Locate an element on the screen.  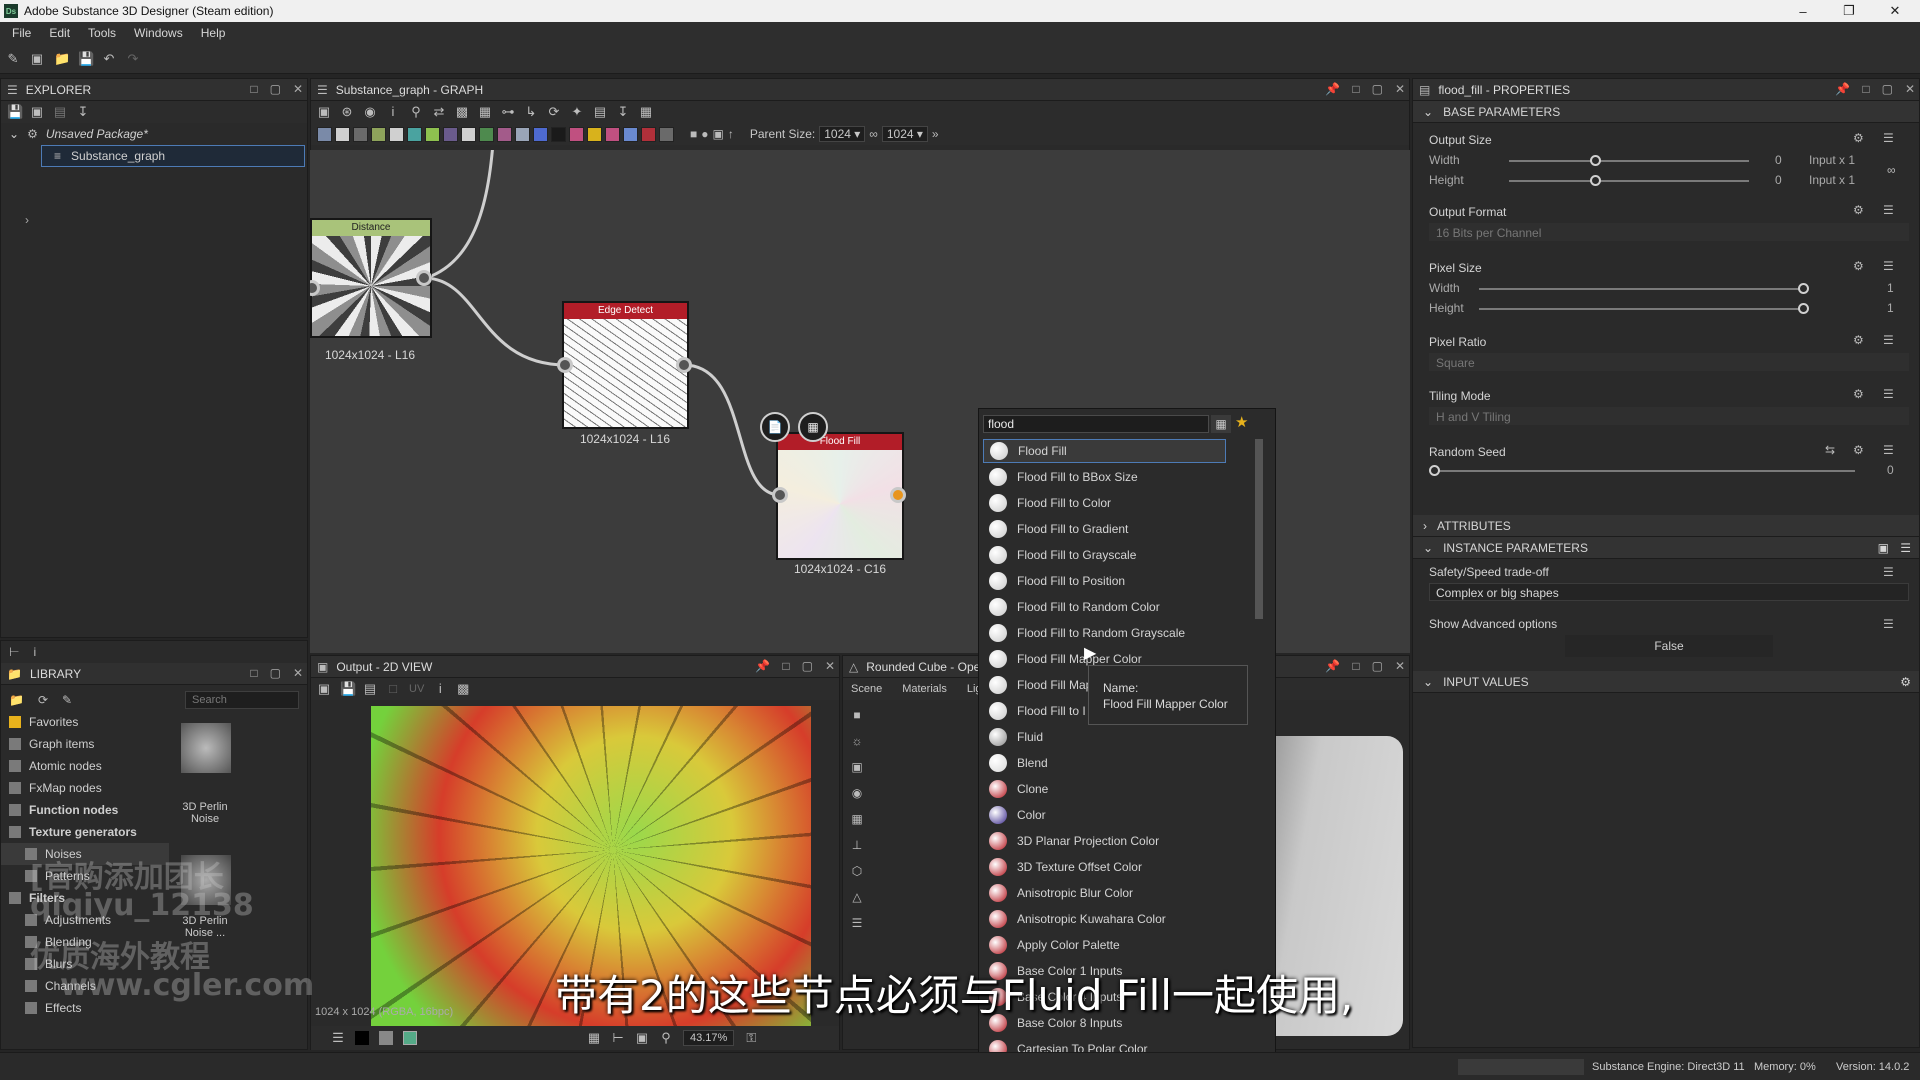
output-width-track is located at coordinates (1629, 161).